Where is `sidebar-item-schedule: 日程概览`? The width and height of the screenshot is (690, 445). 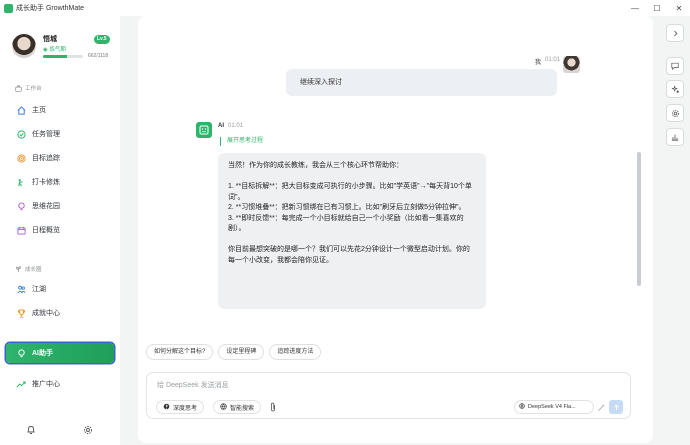
sidebar-item-schedule: 日程概览 is located at coordinates (60, 230).